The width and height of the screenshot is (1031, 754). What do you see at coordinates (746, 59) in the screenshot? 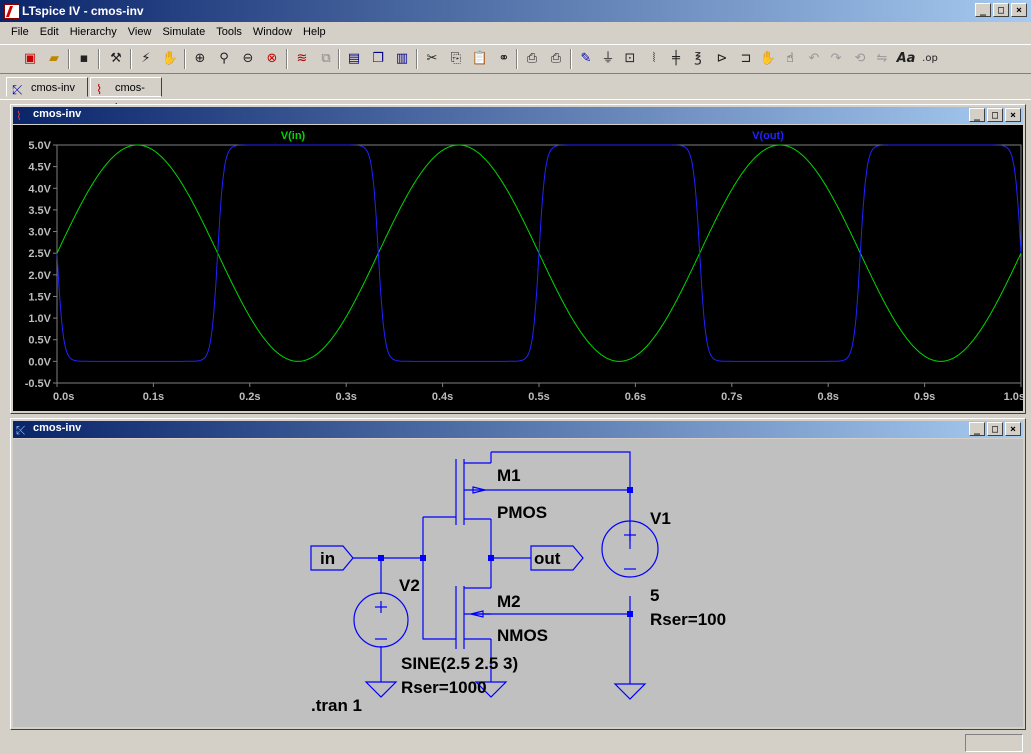
I see `component-icon: ⊐` at bounding box center [746, 59].